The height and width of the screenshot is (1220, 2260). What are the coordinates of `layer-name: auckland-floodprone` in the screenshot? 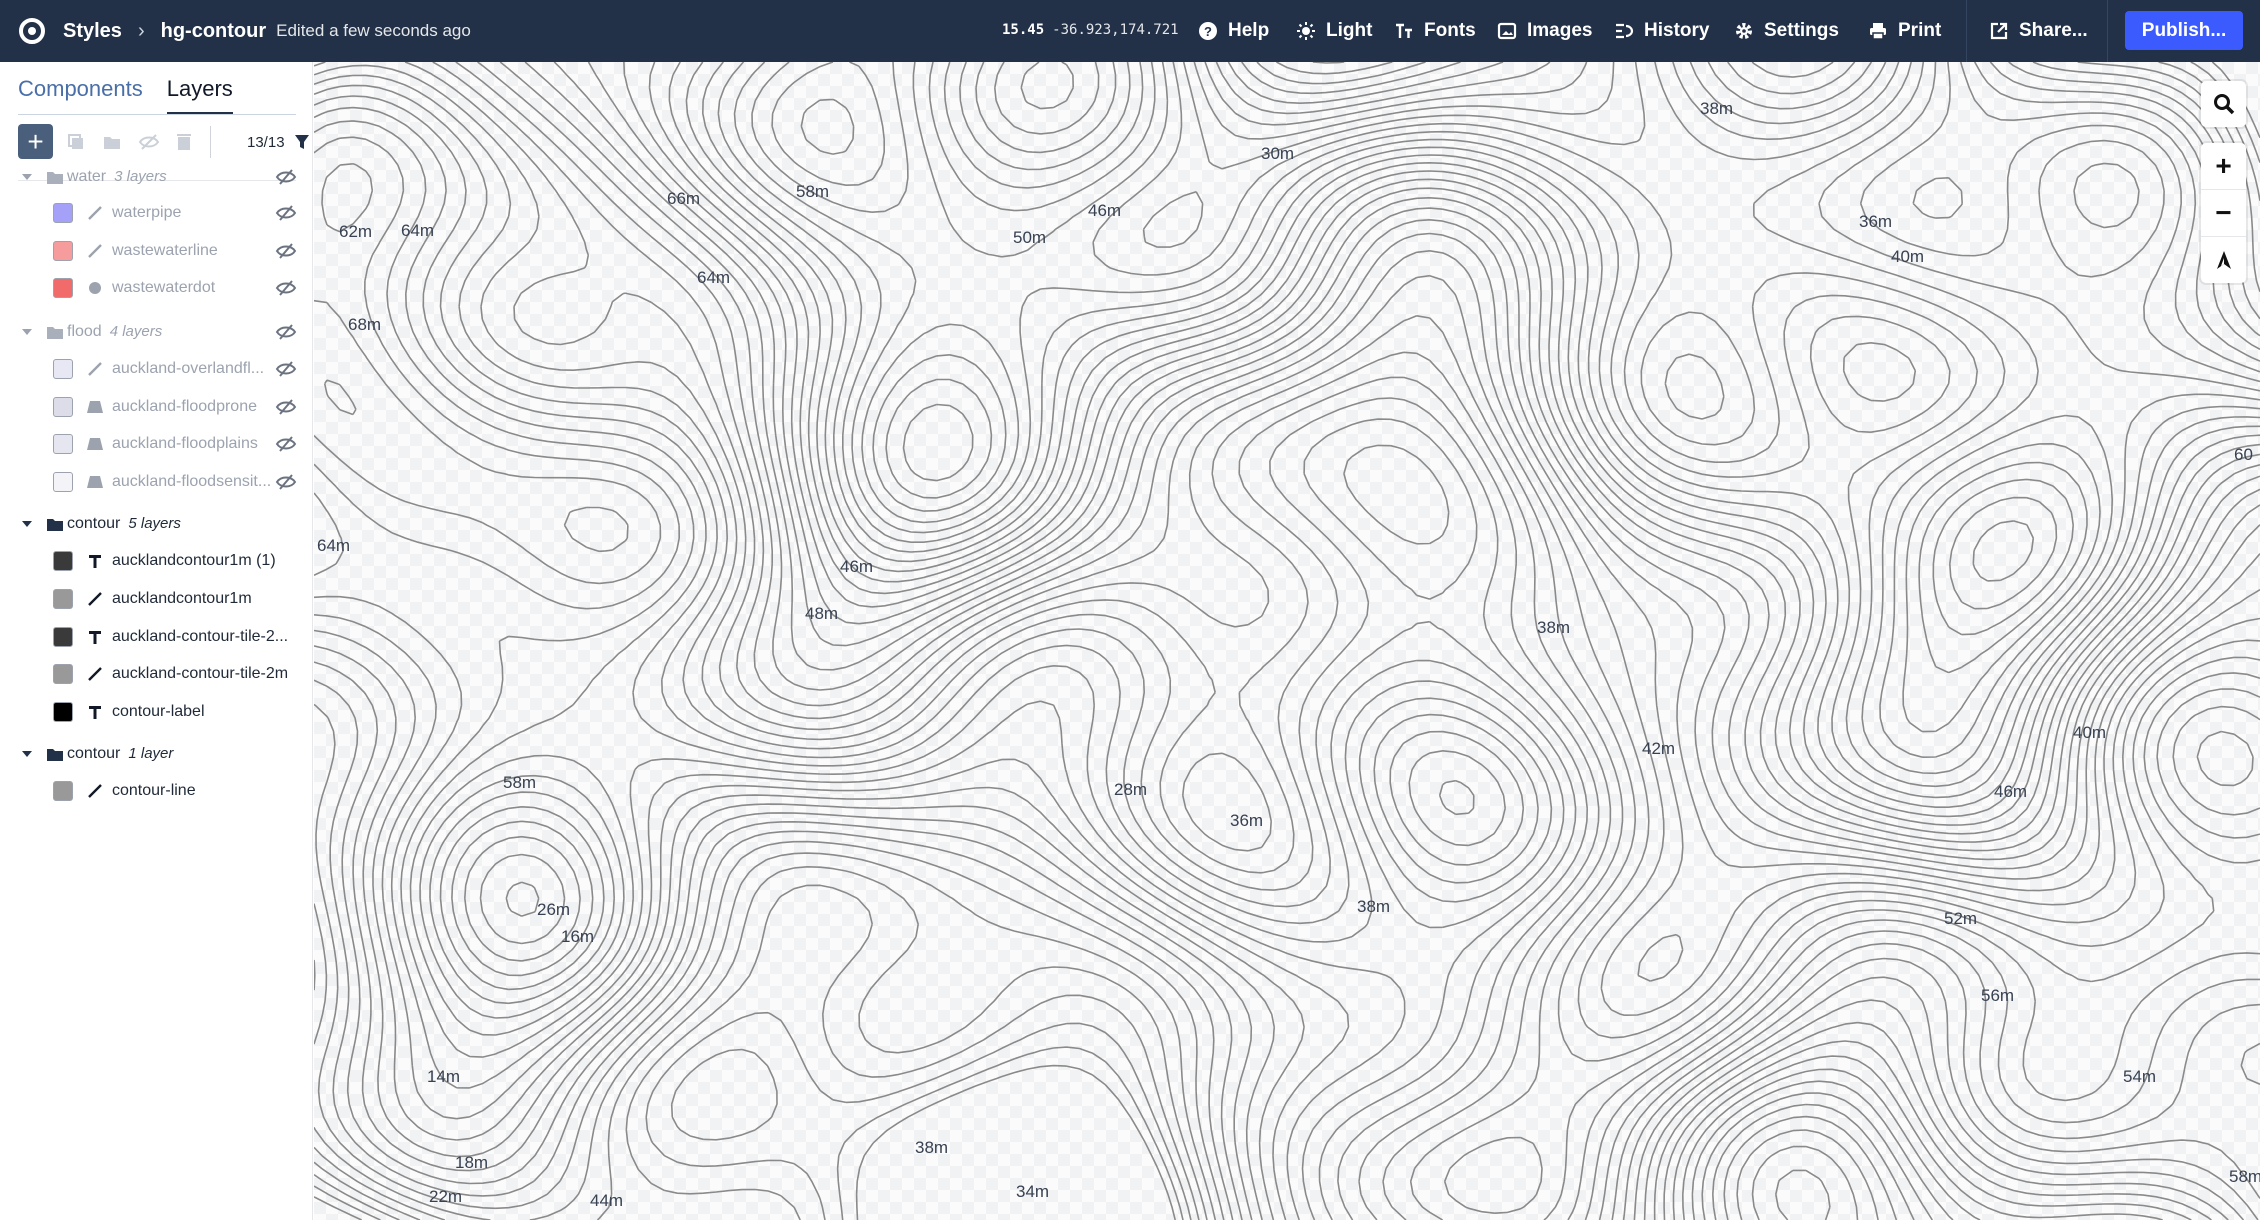 It's located at (184, 406).